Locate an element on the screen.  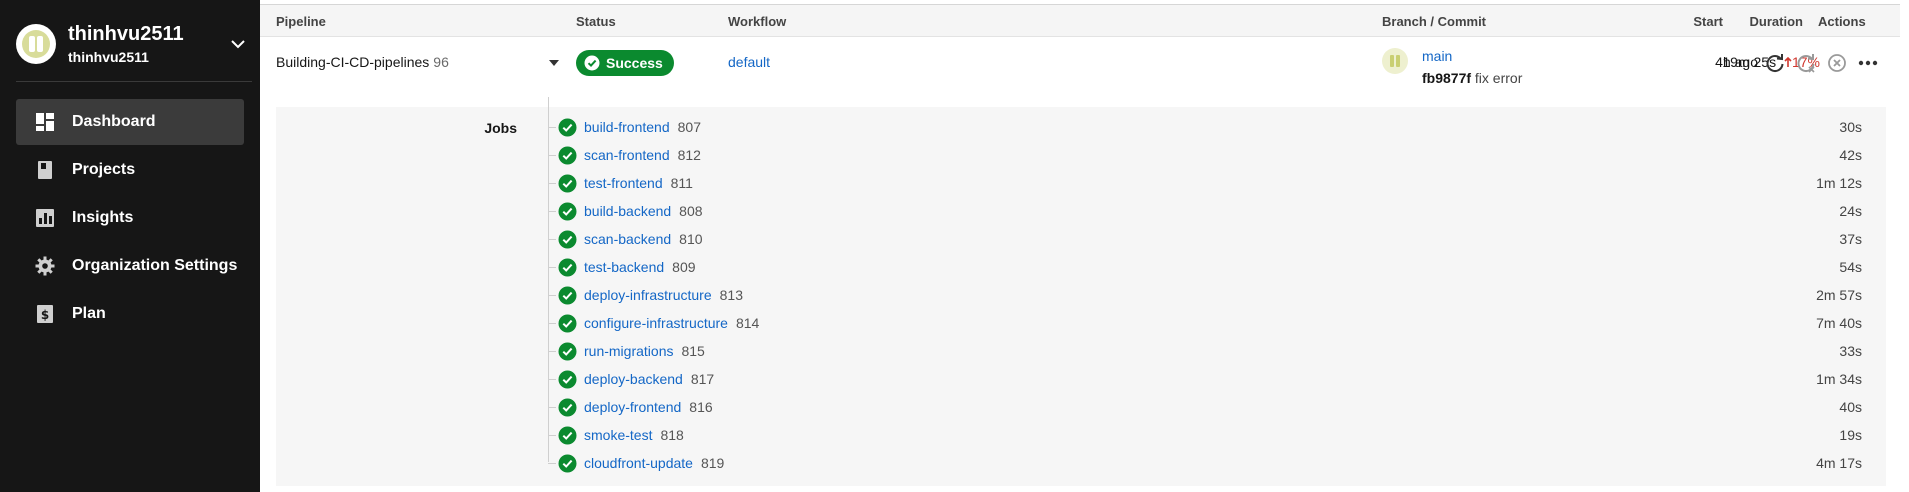
job-row: smoke-test 818 19s is located at coordinates (1208, 435).